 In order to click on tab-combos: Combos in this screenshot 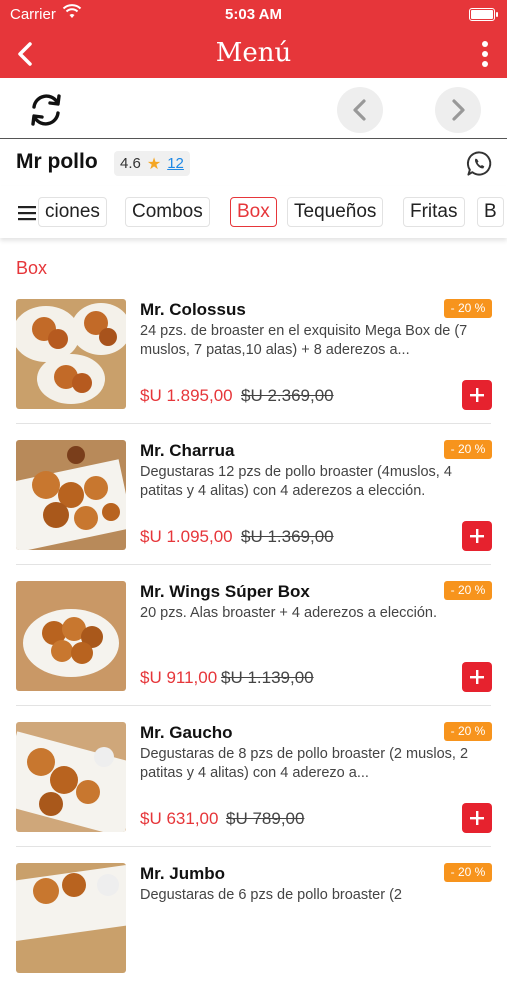, I will do `click(167, 212)`.